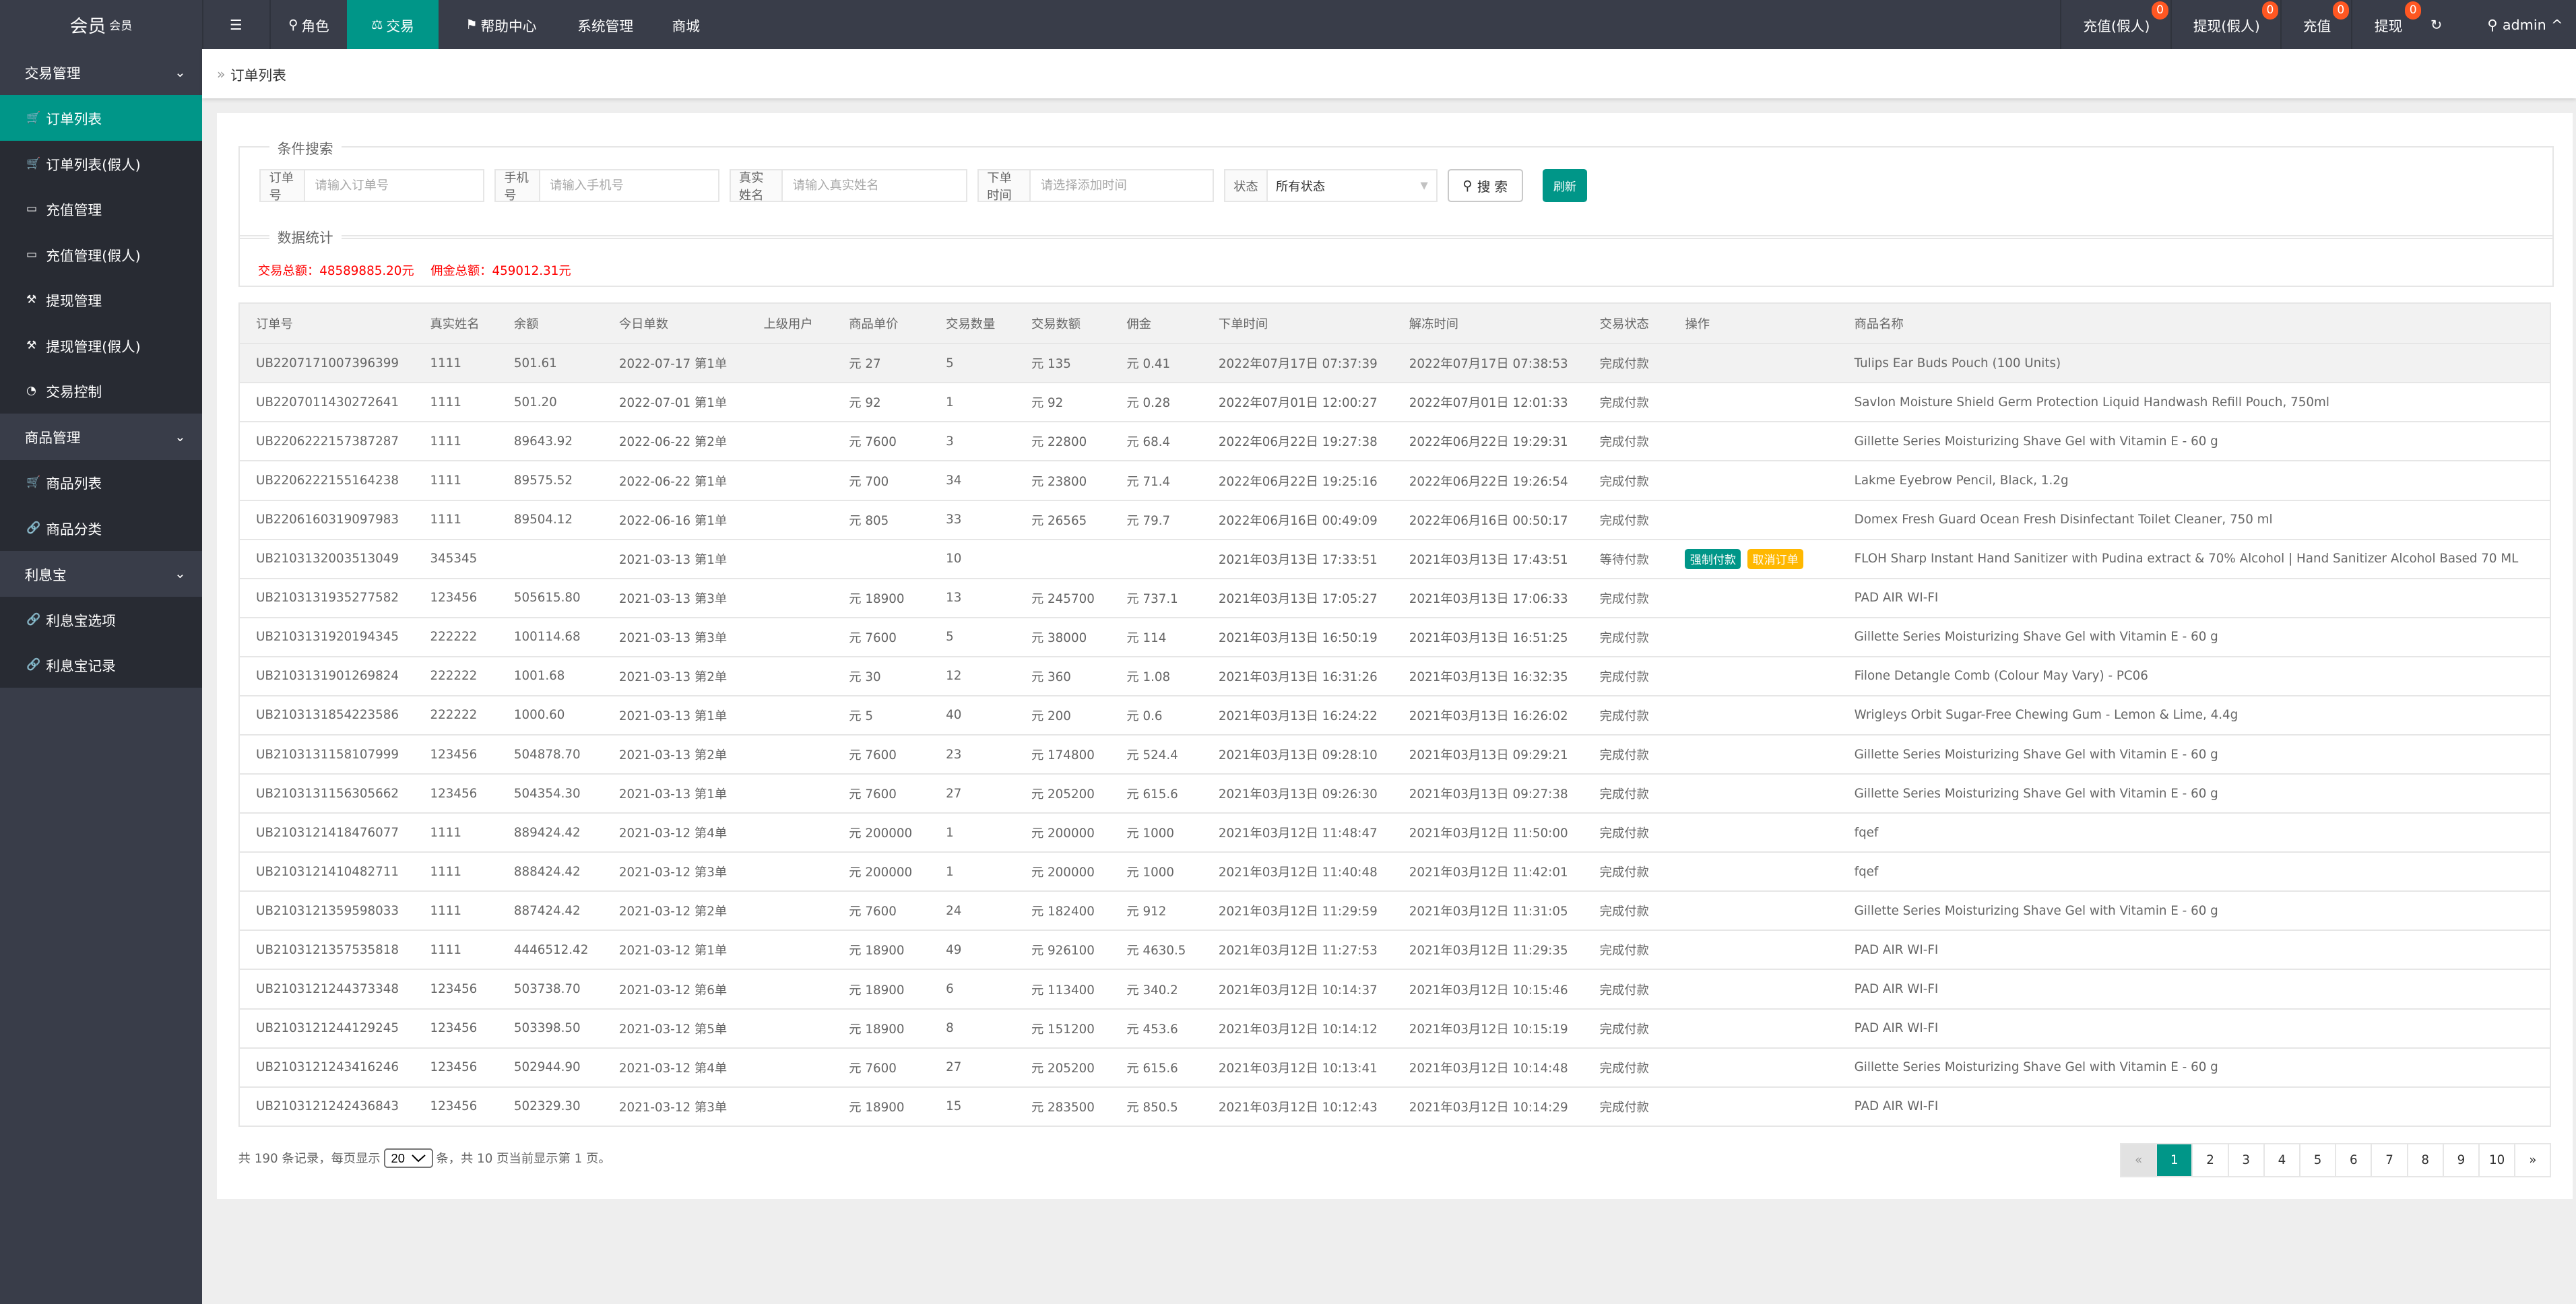  I want to click on search-legend: 条件搜索, so click(305, 147).